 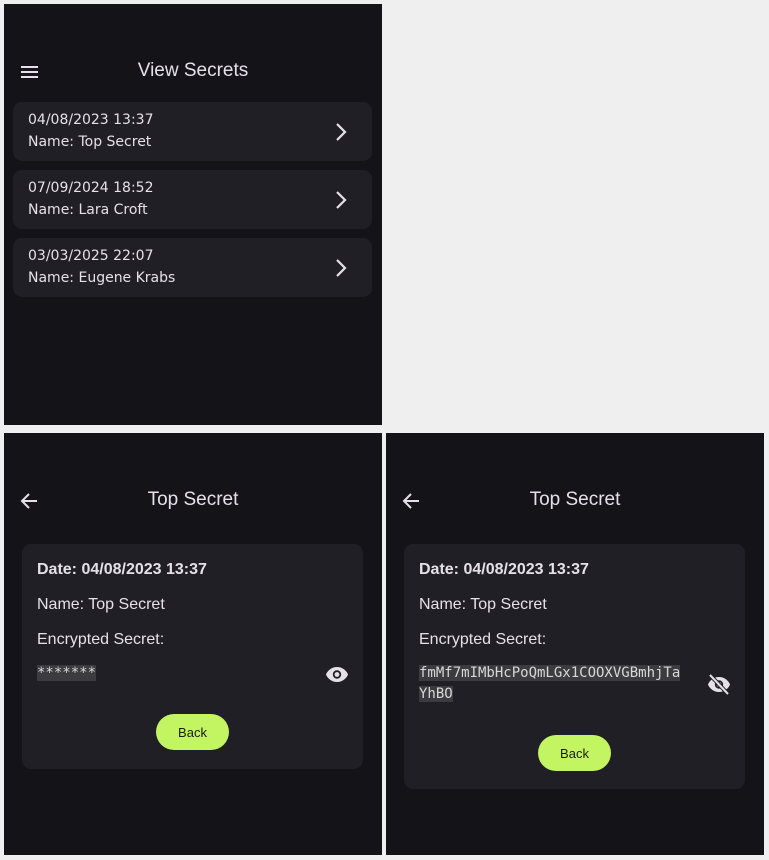 What do you see at coordinates (192, 199) in the screenshot?
I see `secret-list-item: 07/09/2024 18:52 Name: Lara Croft` at bounding box center [192, 199].